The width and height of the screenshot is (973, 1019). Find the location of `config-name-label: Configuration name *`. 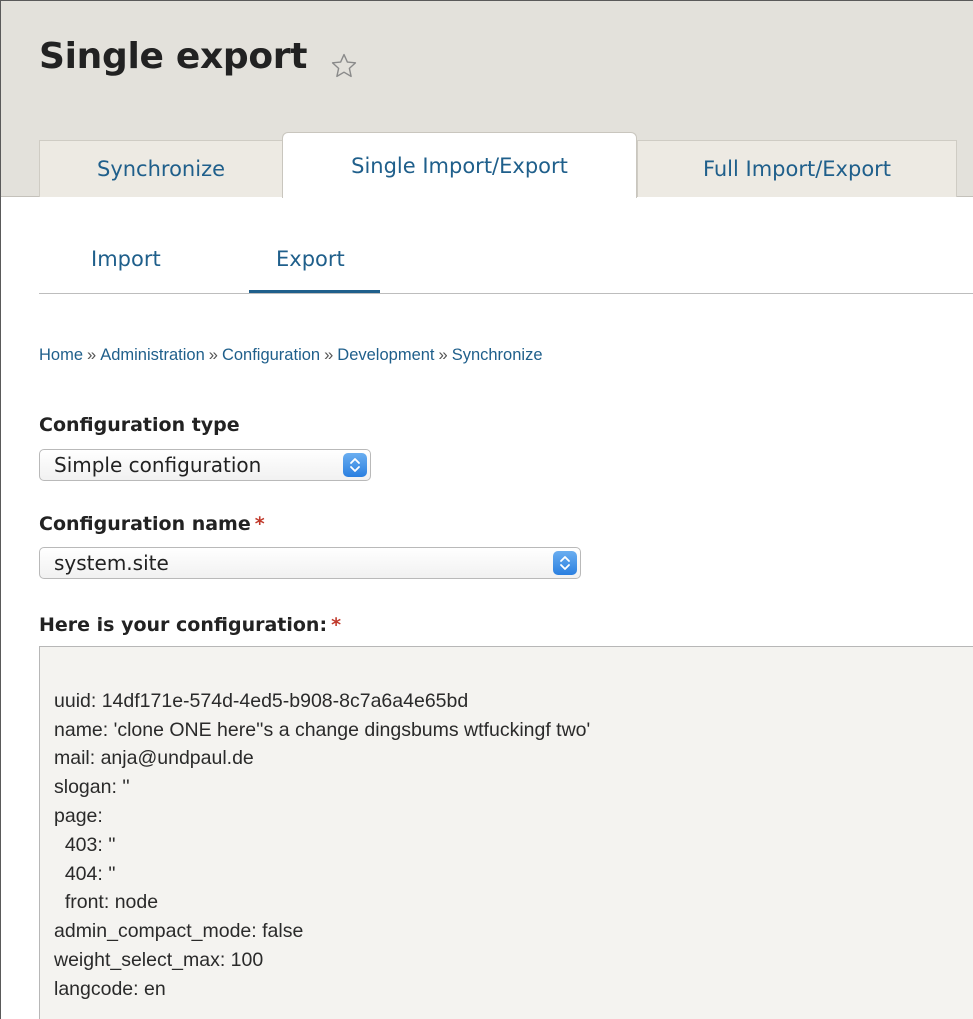

config-name-label: Configuration name * is located at coordinates (152, 524).